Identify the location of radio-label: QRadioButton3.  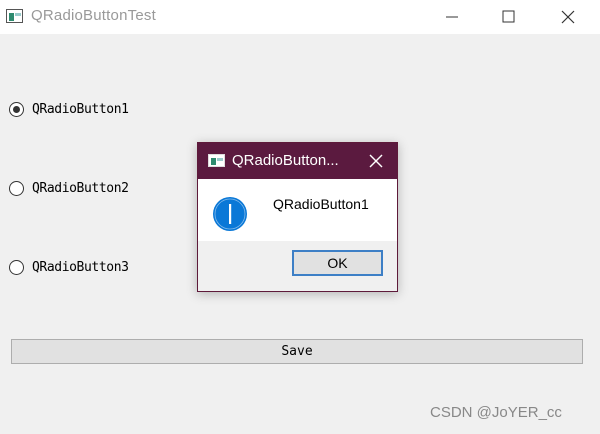
(80, 267).